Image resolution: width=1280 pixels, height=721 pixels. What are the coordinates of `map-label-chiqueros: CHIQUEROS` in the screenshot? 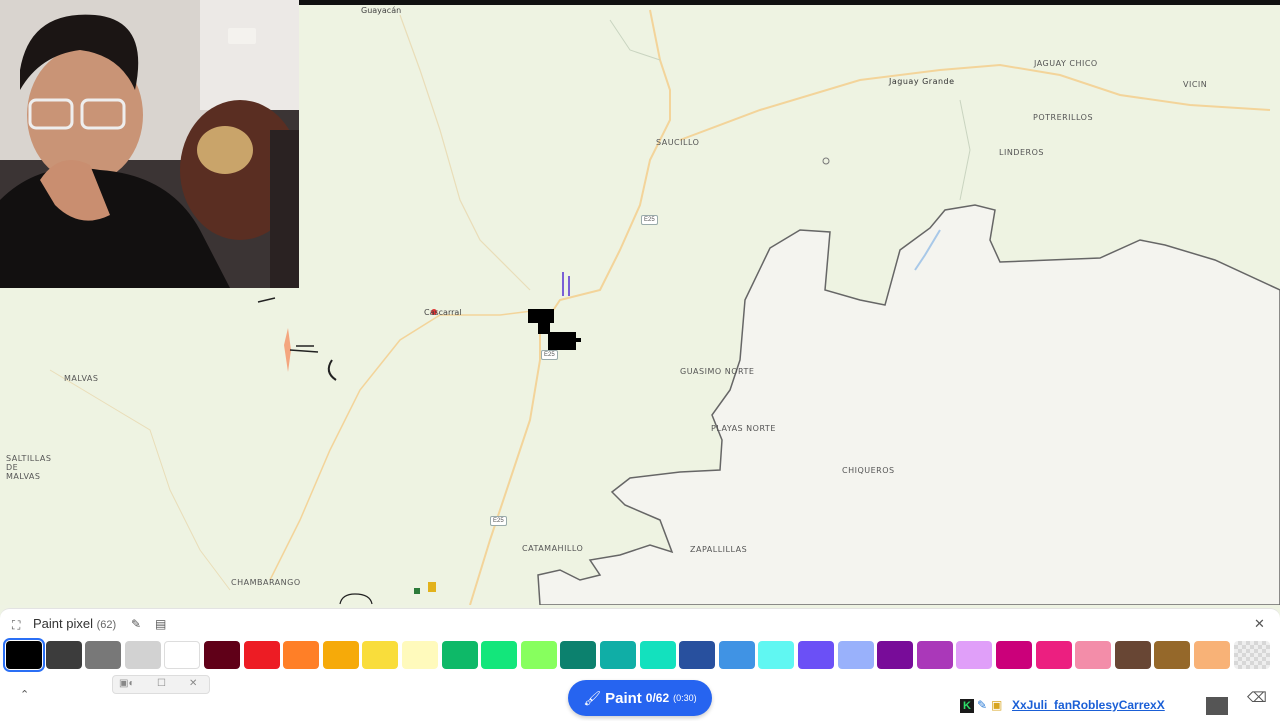 It's located at (868, 470).